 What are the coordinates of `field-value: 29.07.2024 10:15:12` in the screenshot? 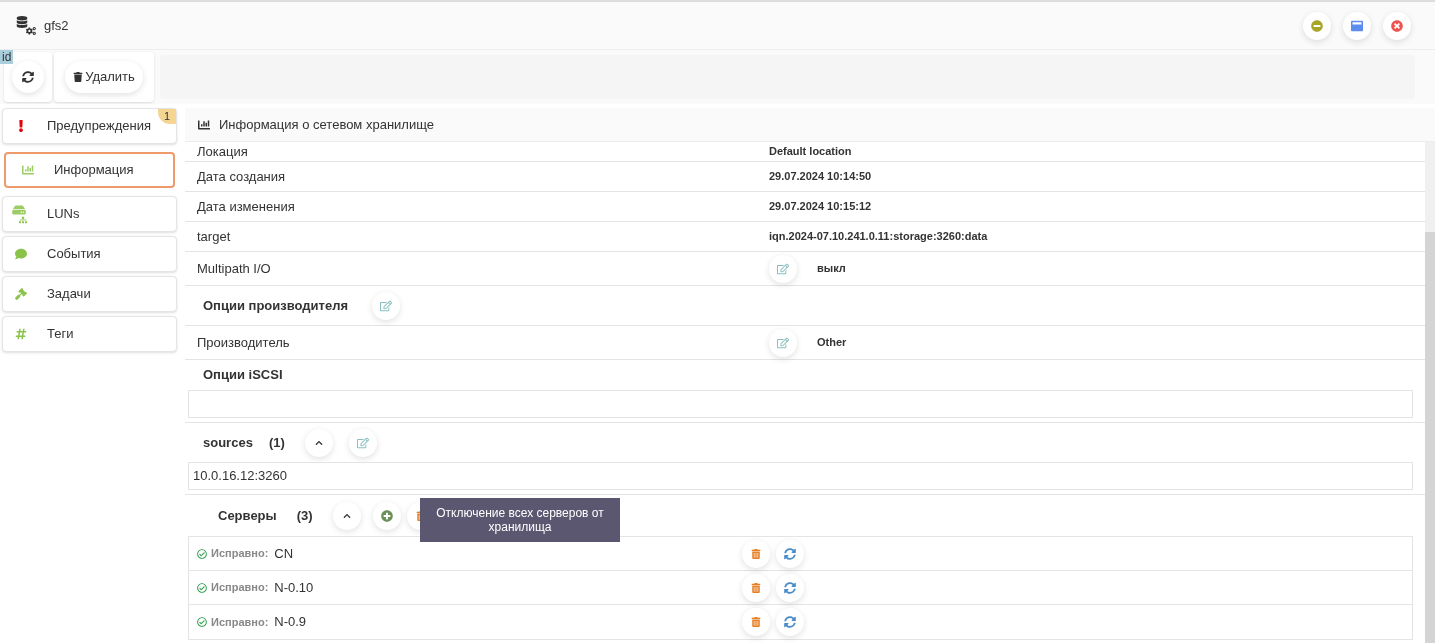 It's located at (820, 207).